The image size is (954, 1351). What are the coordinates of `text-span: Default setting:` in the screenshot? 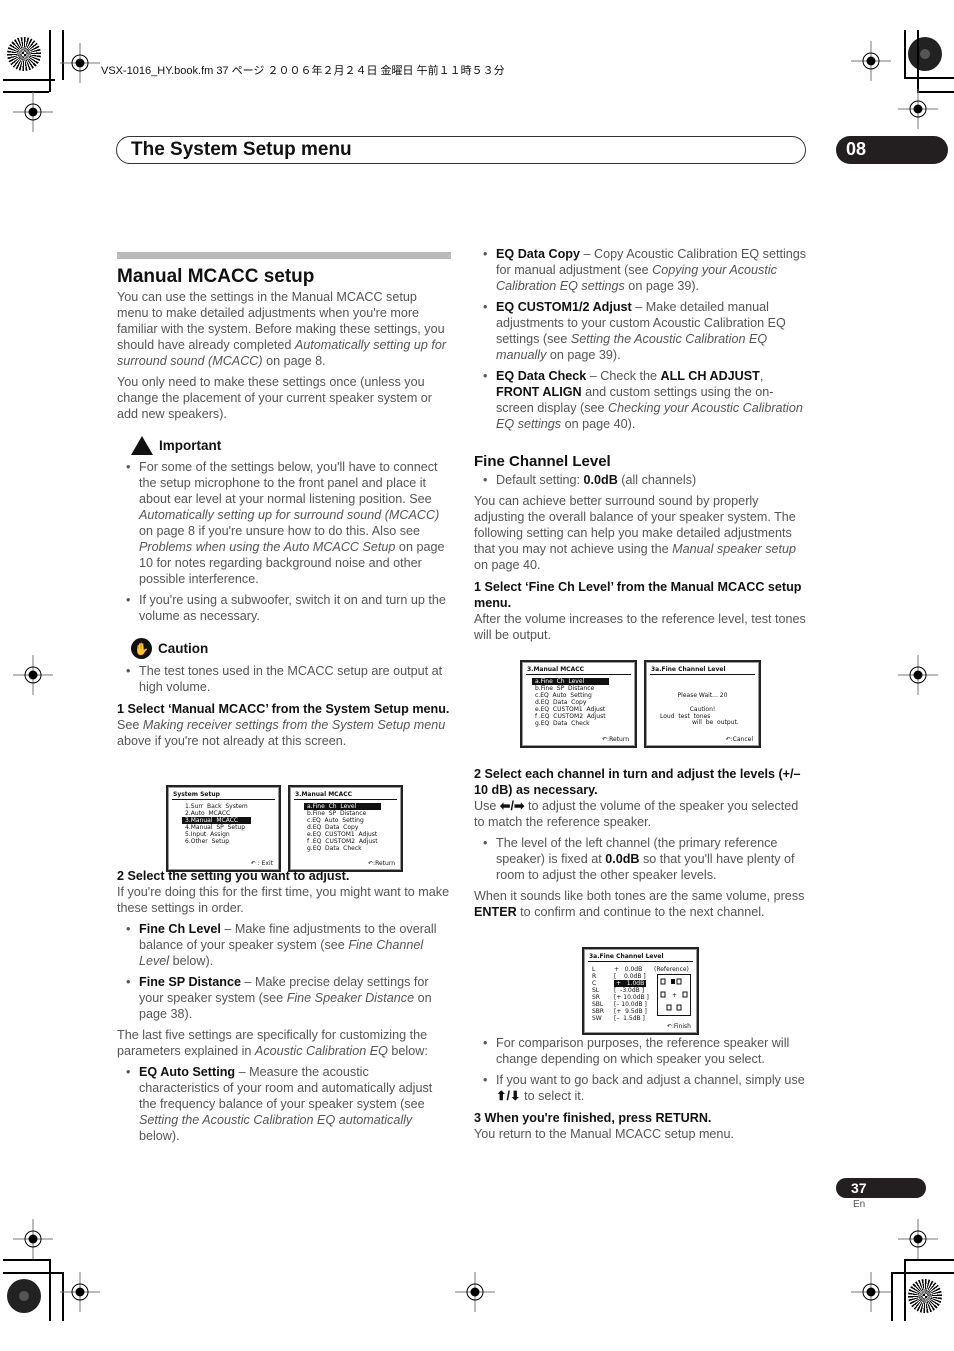 It's located at (540, 480).